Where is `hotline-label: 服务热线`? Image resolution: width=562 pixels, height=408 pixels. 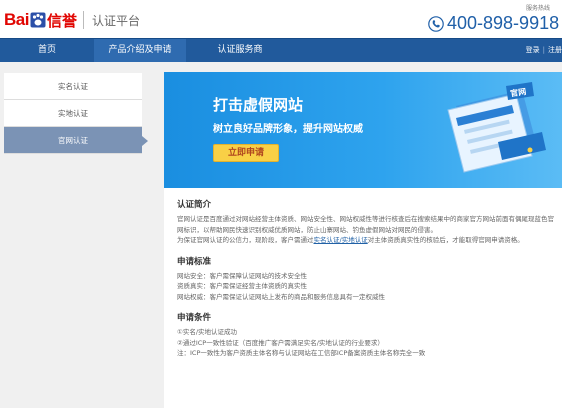 hotline-label: 服务热线 is located at coordinates (537, 9).